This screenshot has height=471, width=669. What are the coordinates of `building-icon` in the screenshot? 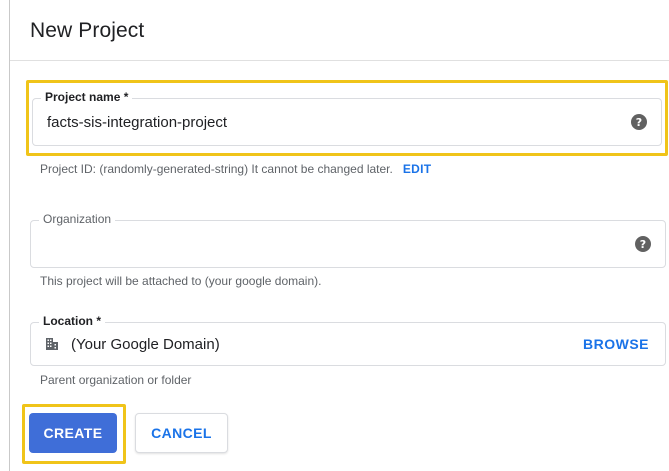 It's located at (52, 344).